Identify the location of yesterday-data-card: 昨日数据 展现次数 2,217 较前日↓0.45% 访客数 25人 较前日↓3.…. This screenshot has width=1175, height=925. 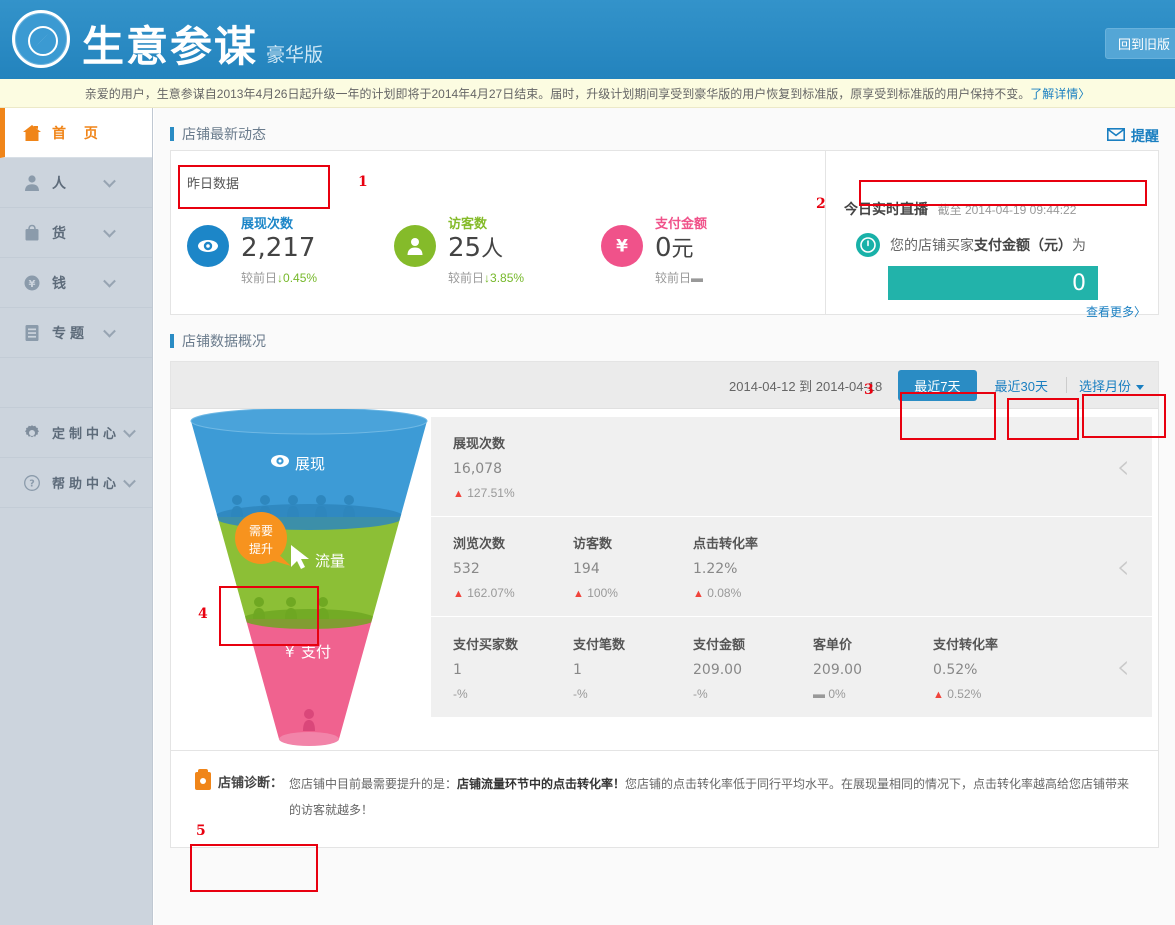
(498, 232).